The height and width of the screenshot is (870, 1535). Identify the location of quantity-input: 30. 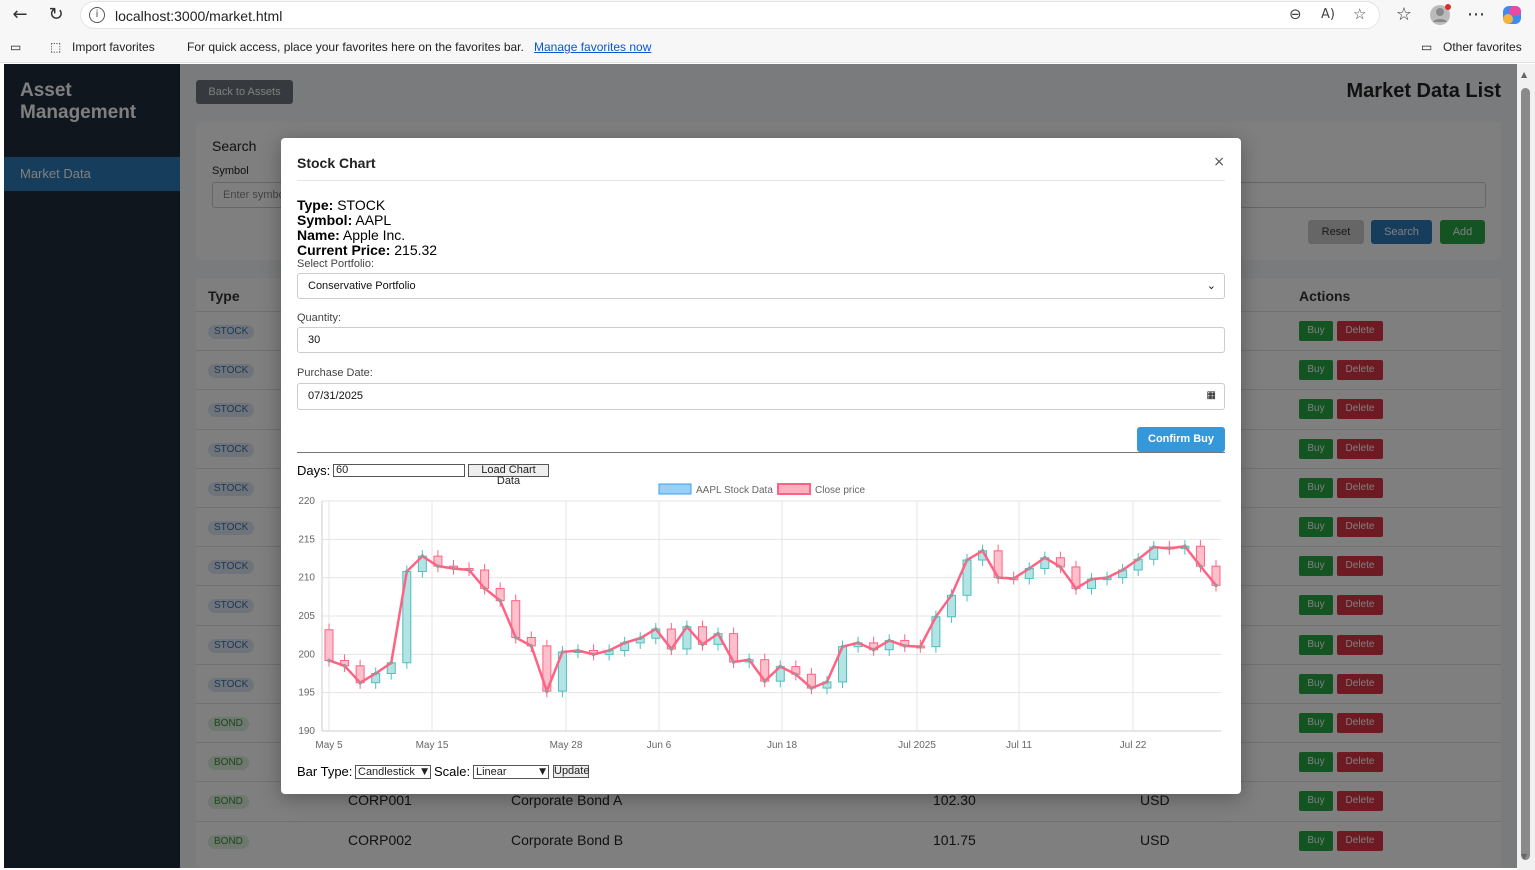
(761, 340).